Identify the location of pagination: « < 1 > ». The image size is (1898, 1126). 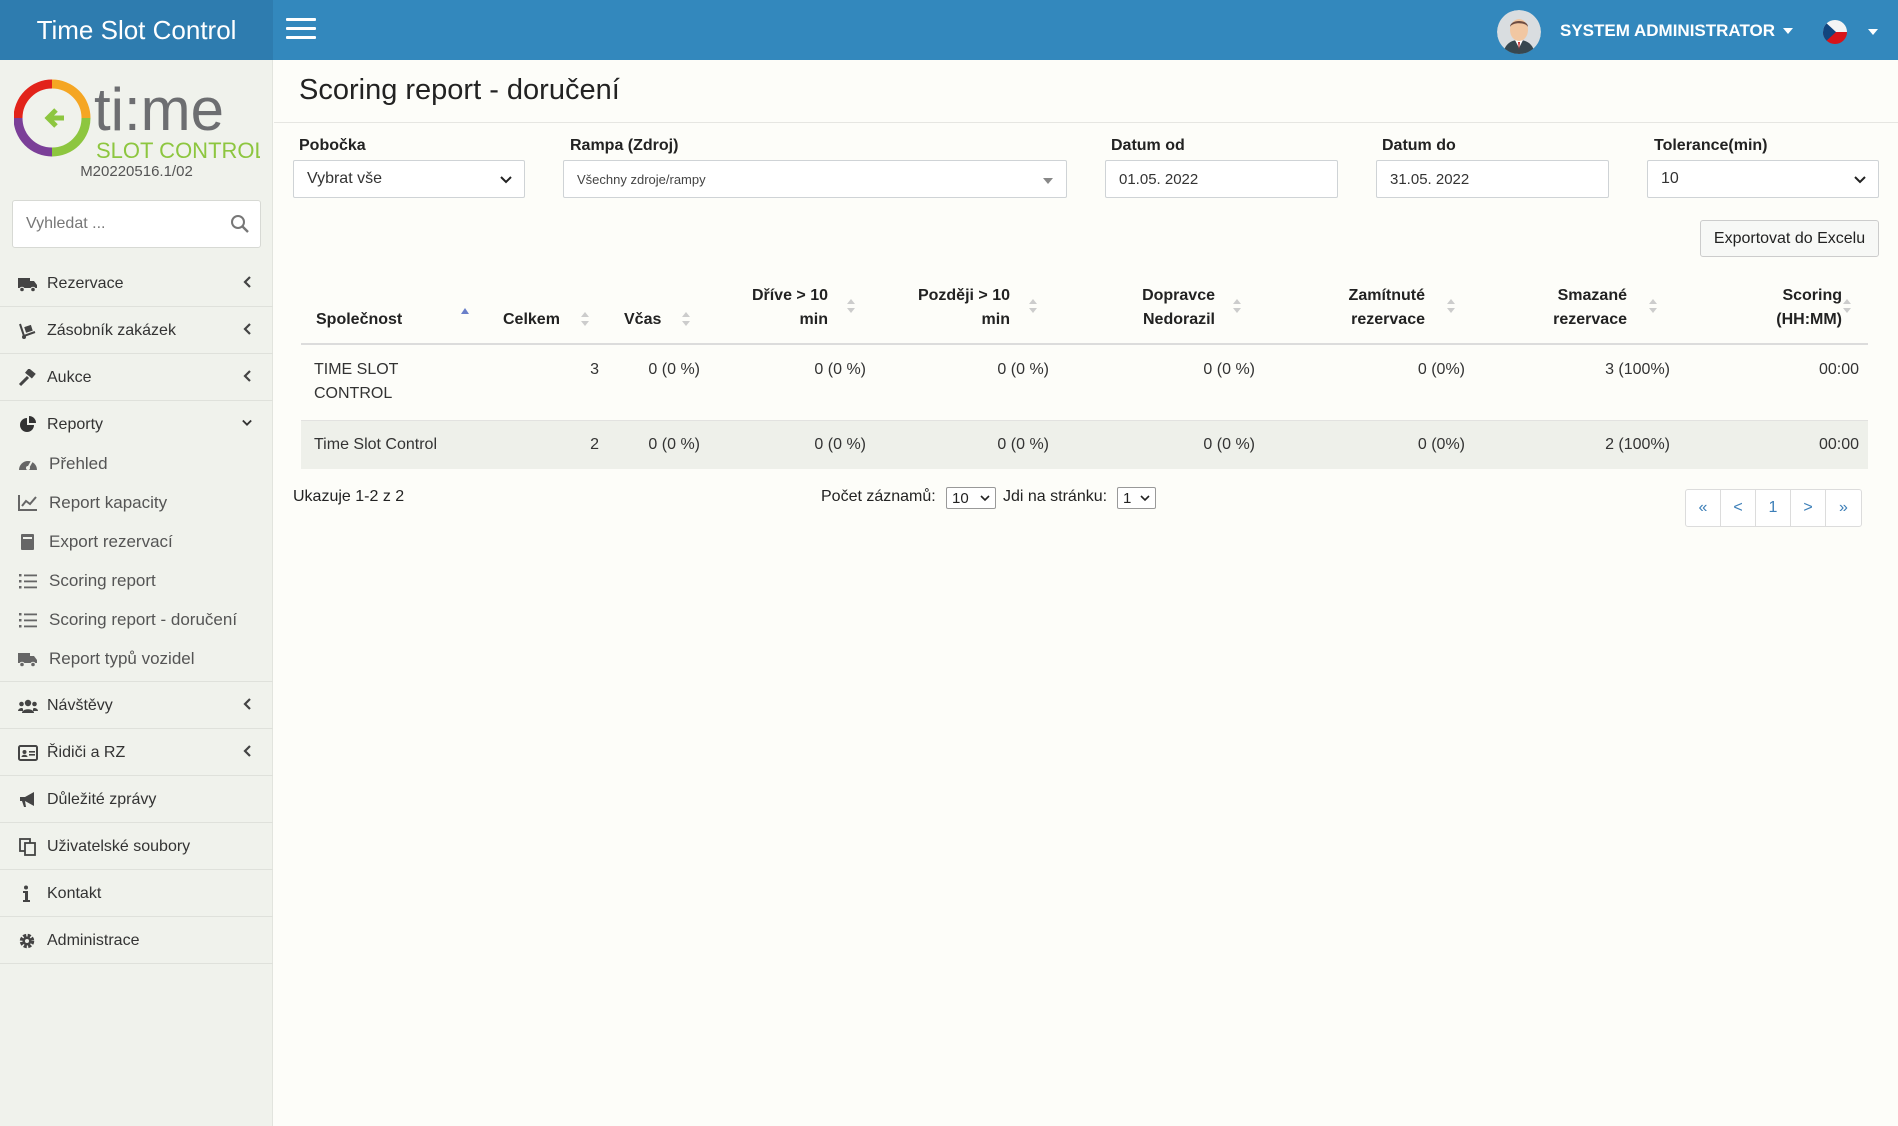
(1773, 508).